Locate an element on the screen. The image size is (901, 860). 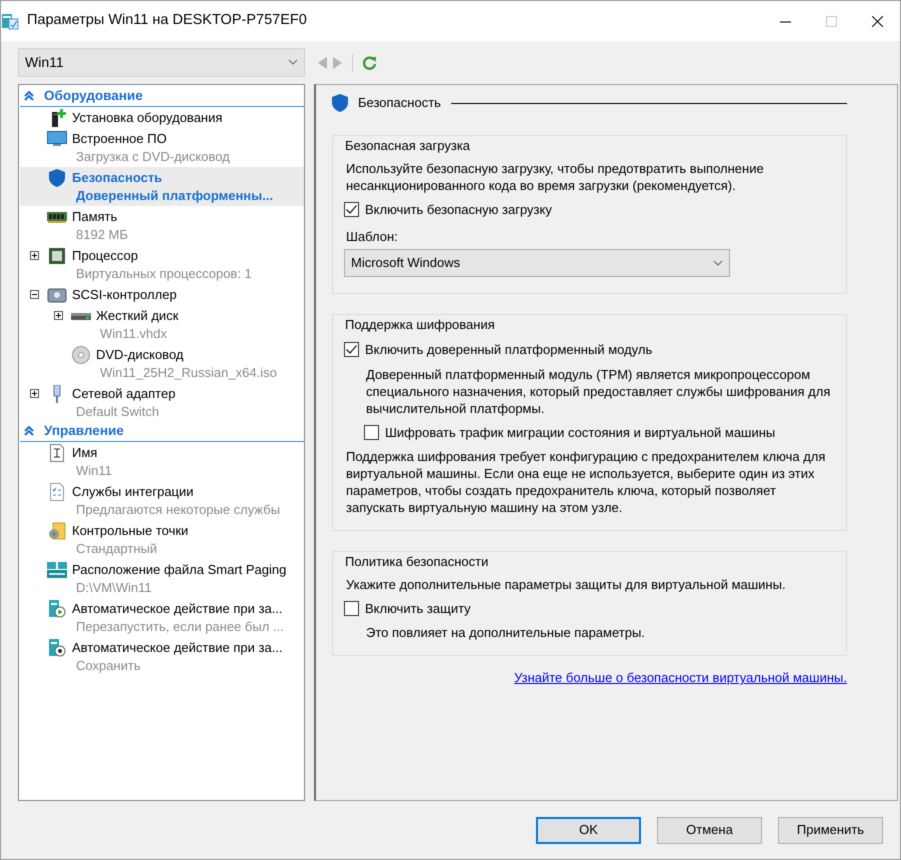
tree-item-detail: Виртуальных процессоров: 1 is located at coordinates (163, 273).